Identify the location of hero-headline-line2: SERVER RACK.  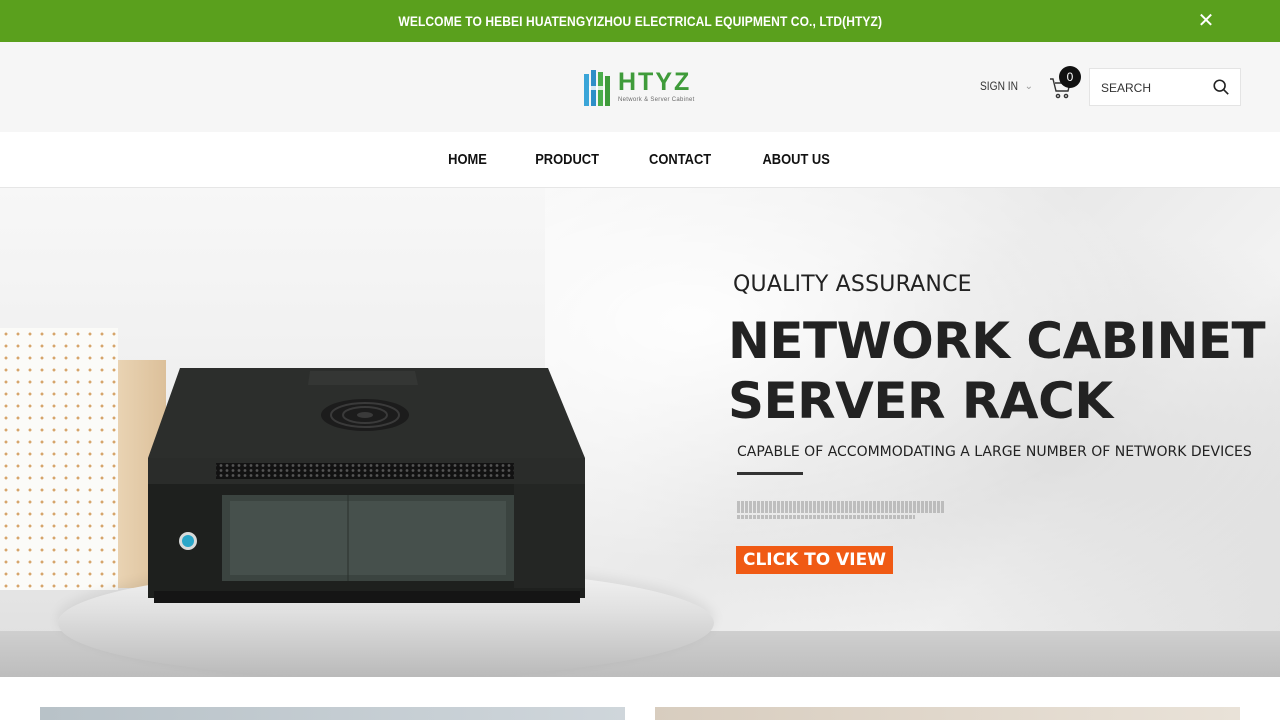
(920, 401).